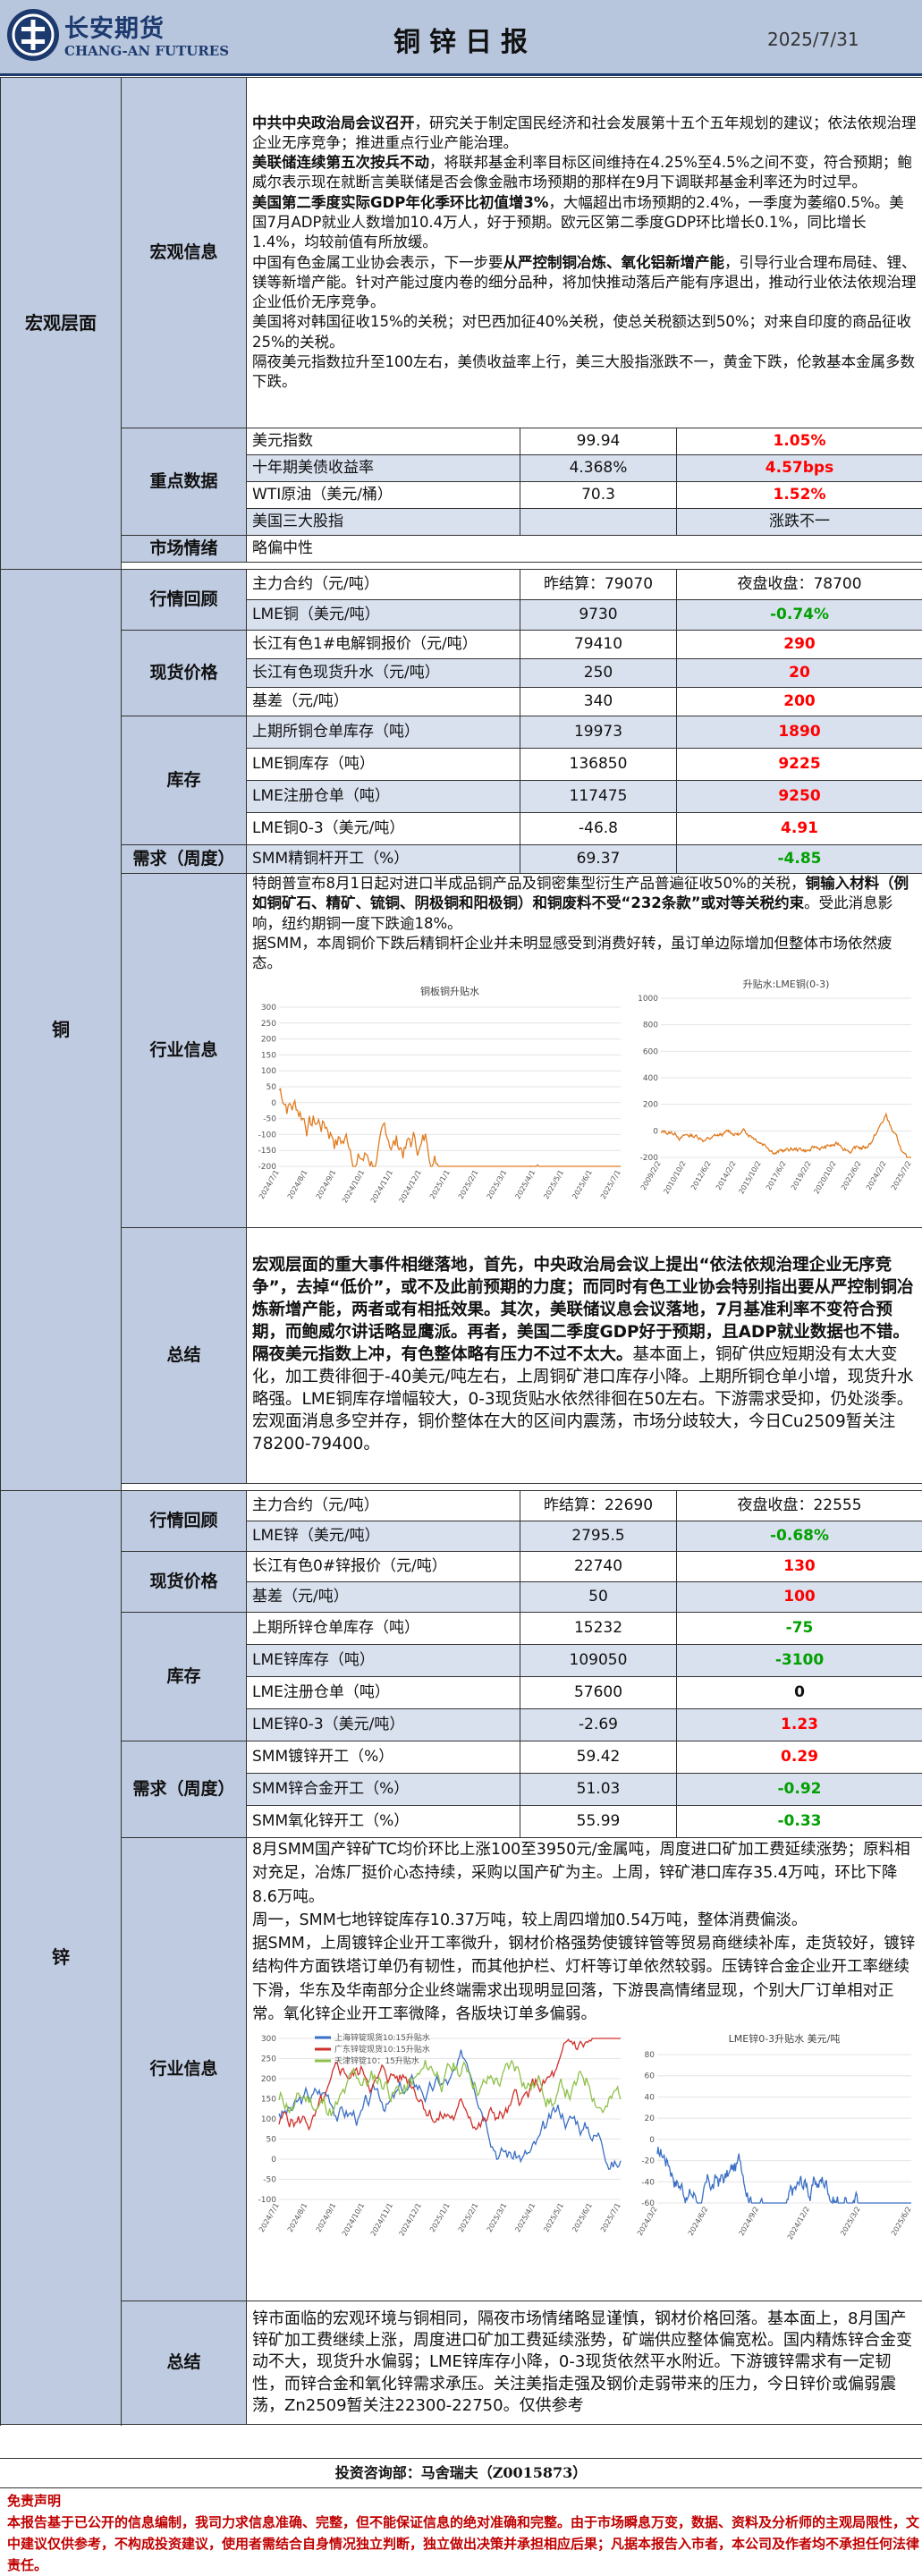 This screenshot has height=2576, width=922. What do you see at coordinates (268, 2039) in the screenshot?
I see `y-tick-label: 300` at bounding box center [268, 2039].